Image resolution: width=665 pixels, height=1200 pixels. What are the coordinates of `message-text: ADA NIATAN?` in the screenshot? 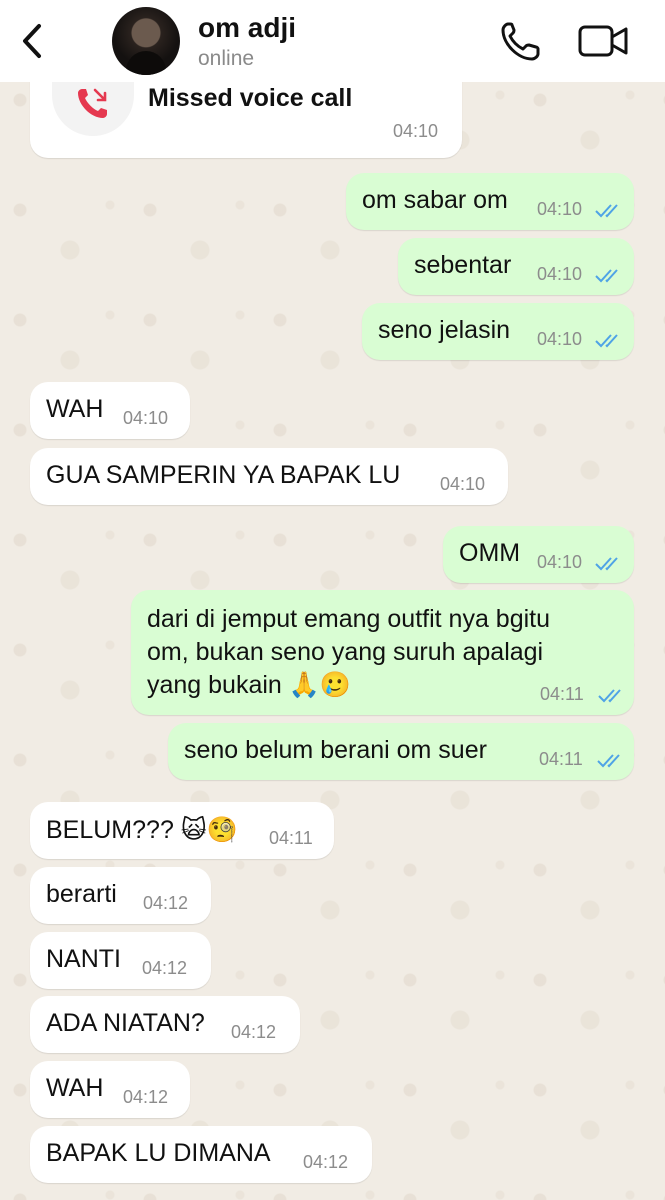 It's located at (125, 1023).